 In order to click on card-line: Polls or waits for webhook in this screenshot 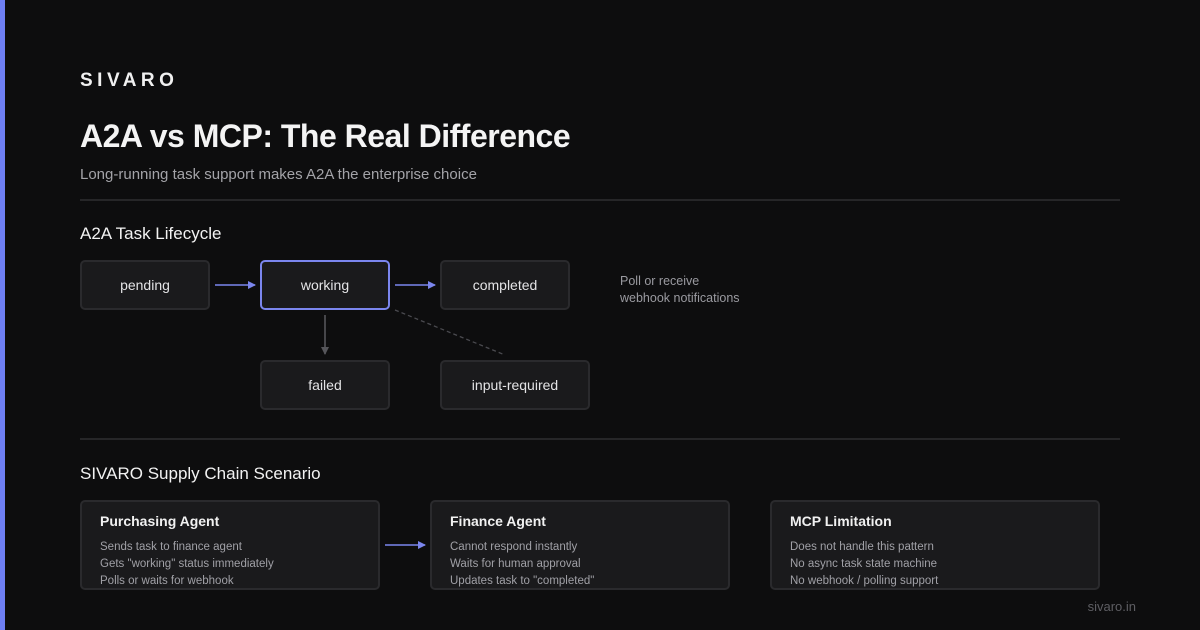, I will do `click(167, 581)`.